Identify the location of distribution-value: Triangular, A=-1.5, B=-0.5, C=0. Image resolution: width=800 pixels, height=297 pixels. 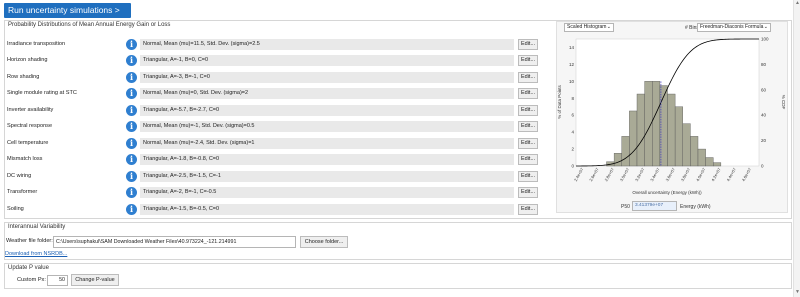
(327, 209).